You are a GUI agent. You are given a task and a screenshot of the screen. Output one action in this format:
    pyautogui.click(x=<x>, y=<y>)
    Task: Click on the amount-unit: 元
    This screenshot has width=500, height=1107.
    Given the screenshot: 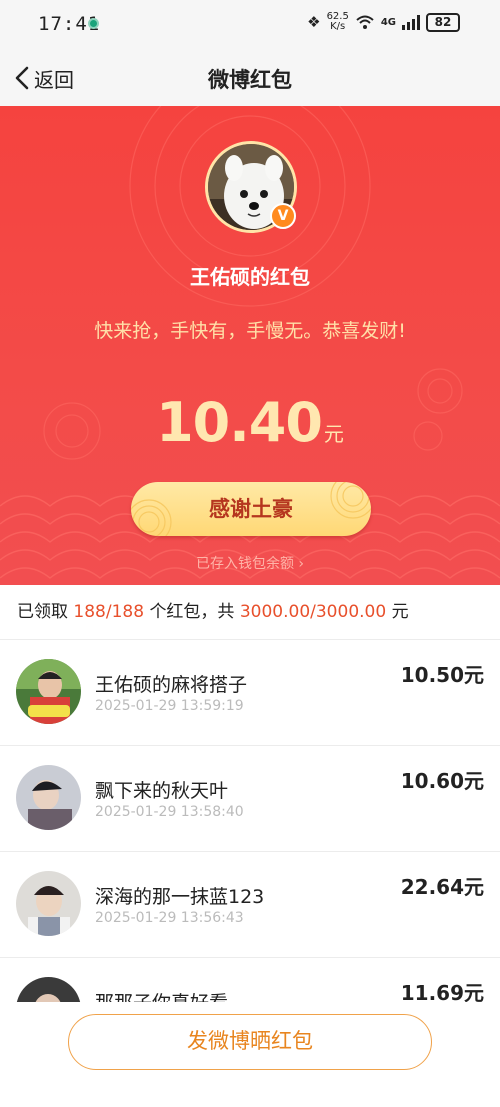 What is the action you would take?
    pyautogui.click(x=333, y=434)
    